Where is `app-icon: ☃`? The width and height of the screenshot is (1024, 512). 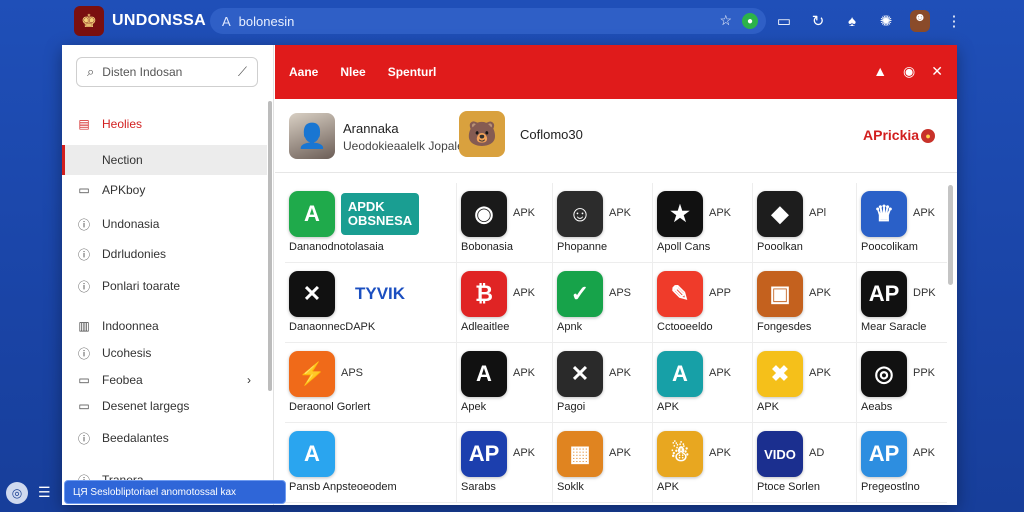
app-icon: ☃ is located at coordinates (680, 454).